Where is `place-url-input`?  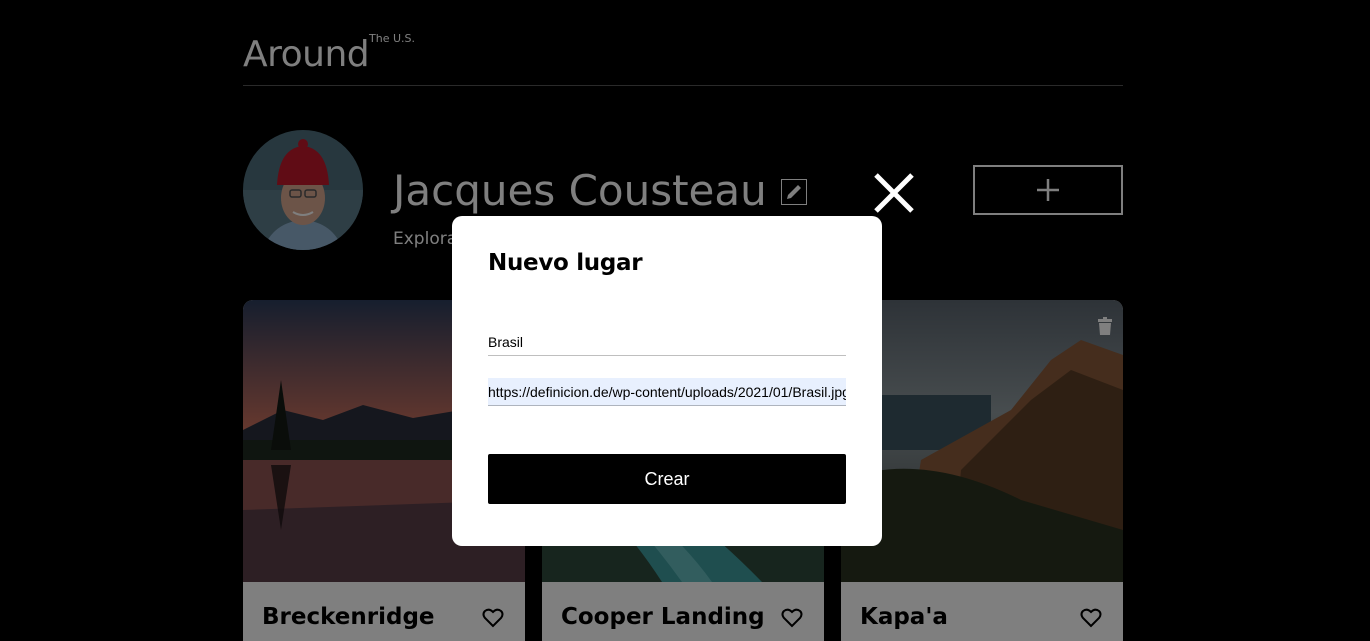 place-url-input is located at coordinates (667, 392).